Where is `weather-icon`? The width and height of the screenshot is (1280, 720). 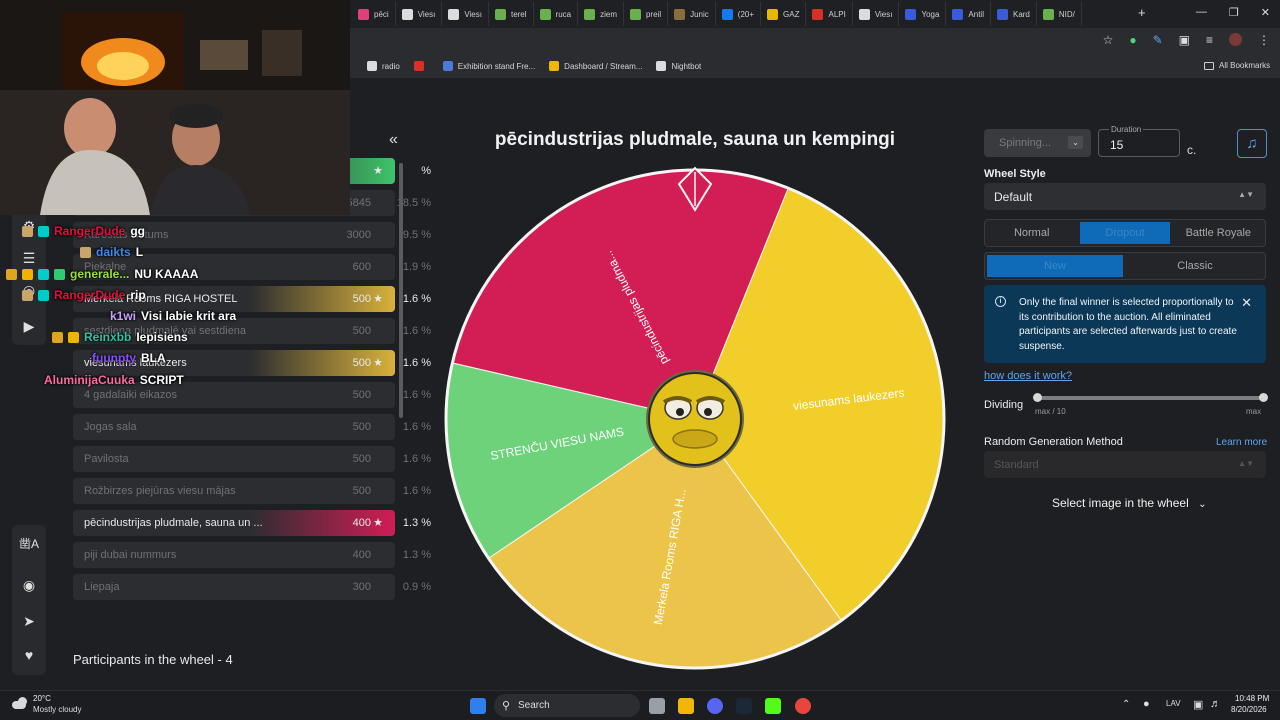
weather-icon is located at coordinates (20, 704).